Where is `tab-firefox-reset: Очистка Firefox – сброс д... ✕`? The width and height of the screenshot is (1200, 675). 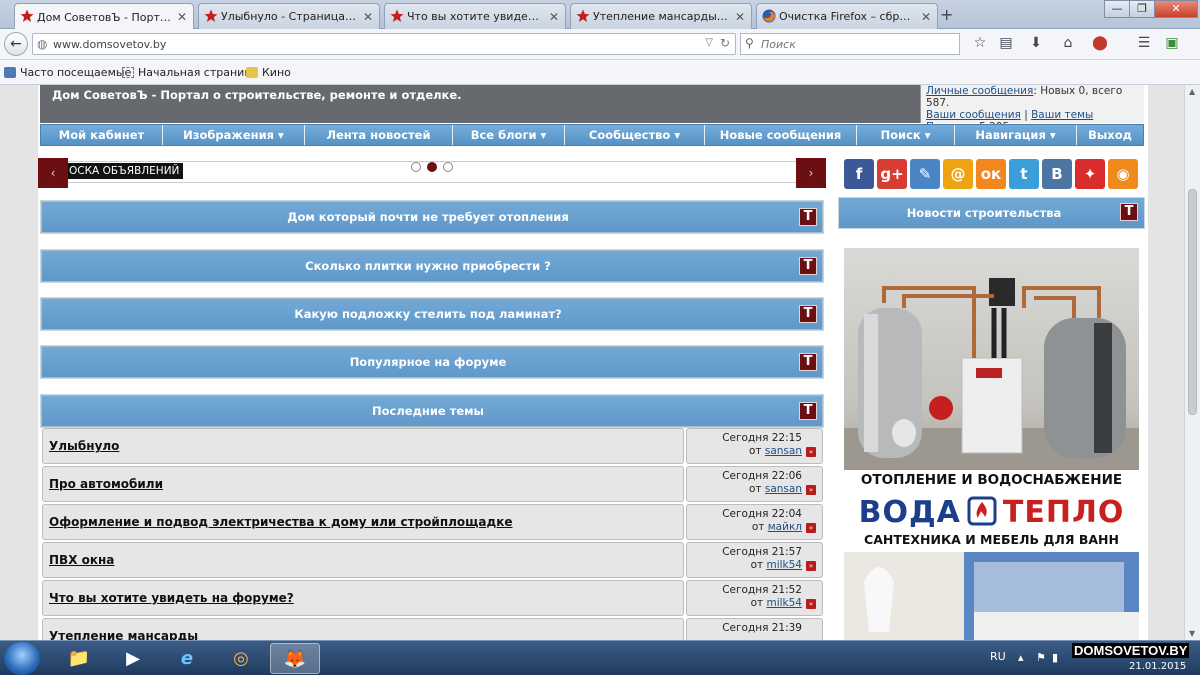
tab-firefox-reset: Очистка Firefox – сброс д... ✕ is located at coordinates (847, 16).